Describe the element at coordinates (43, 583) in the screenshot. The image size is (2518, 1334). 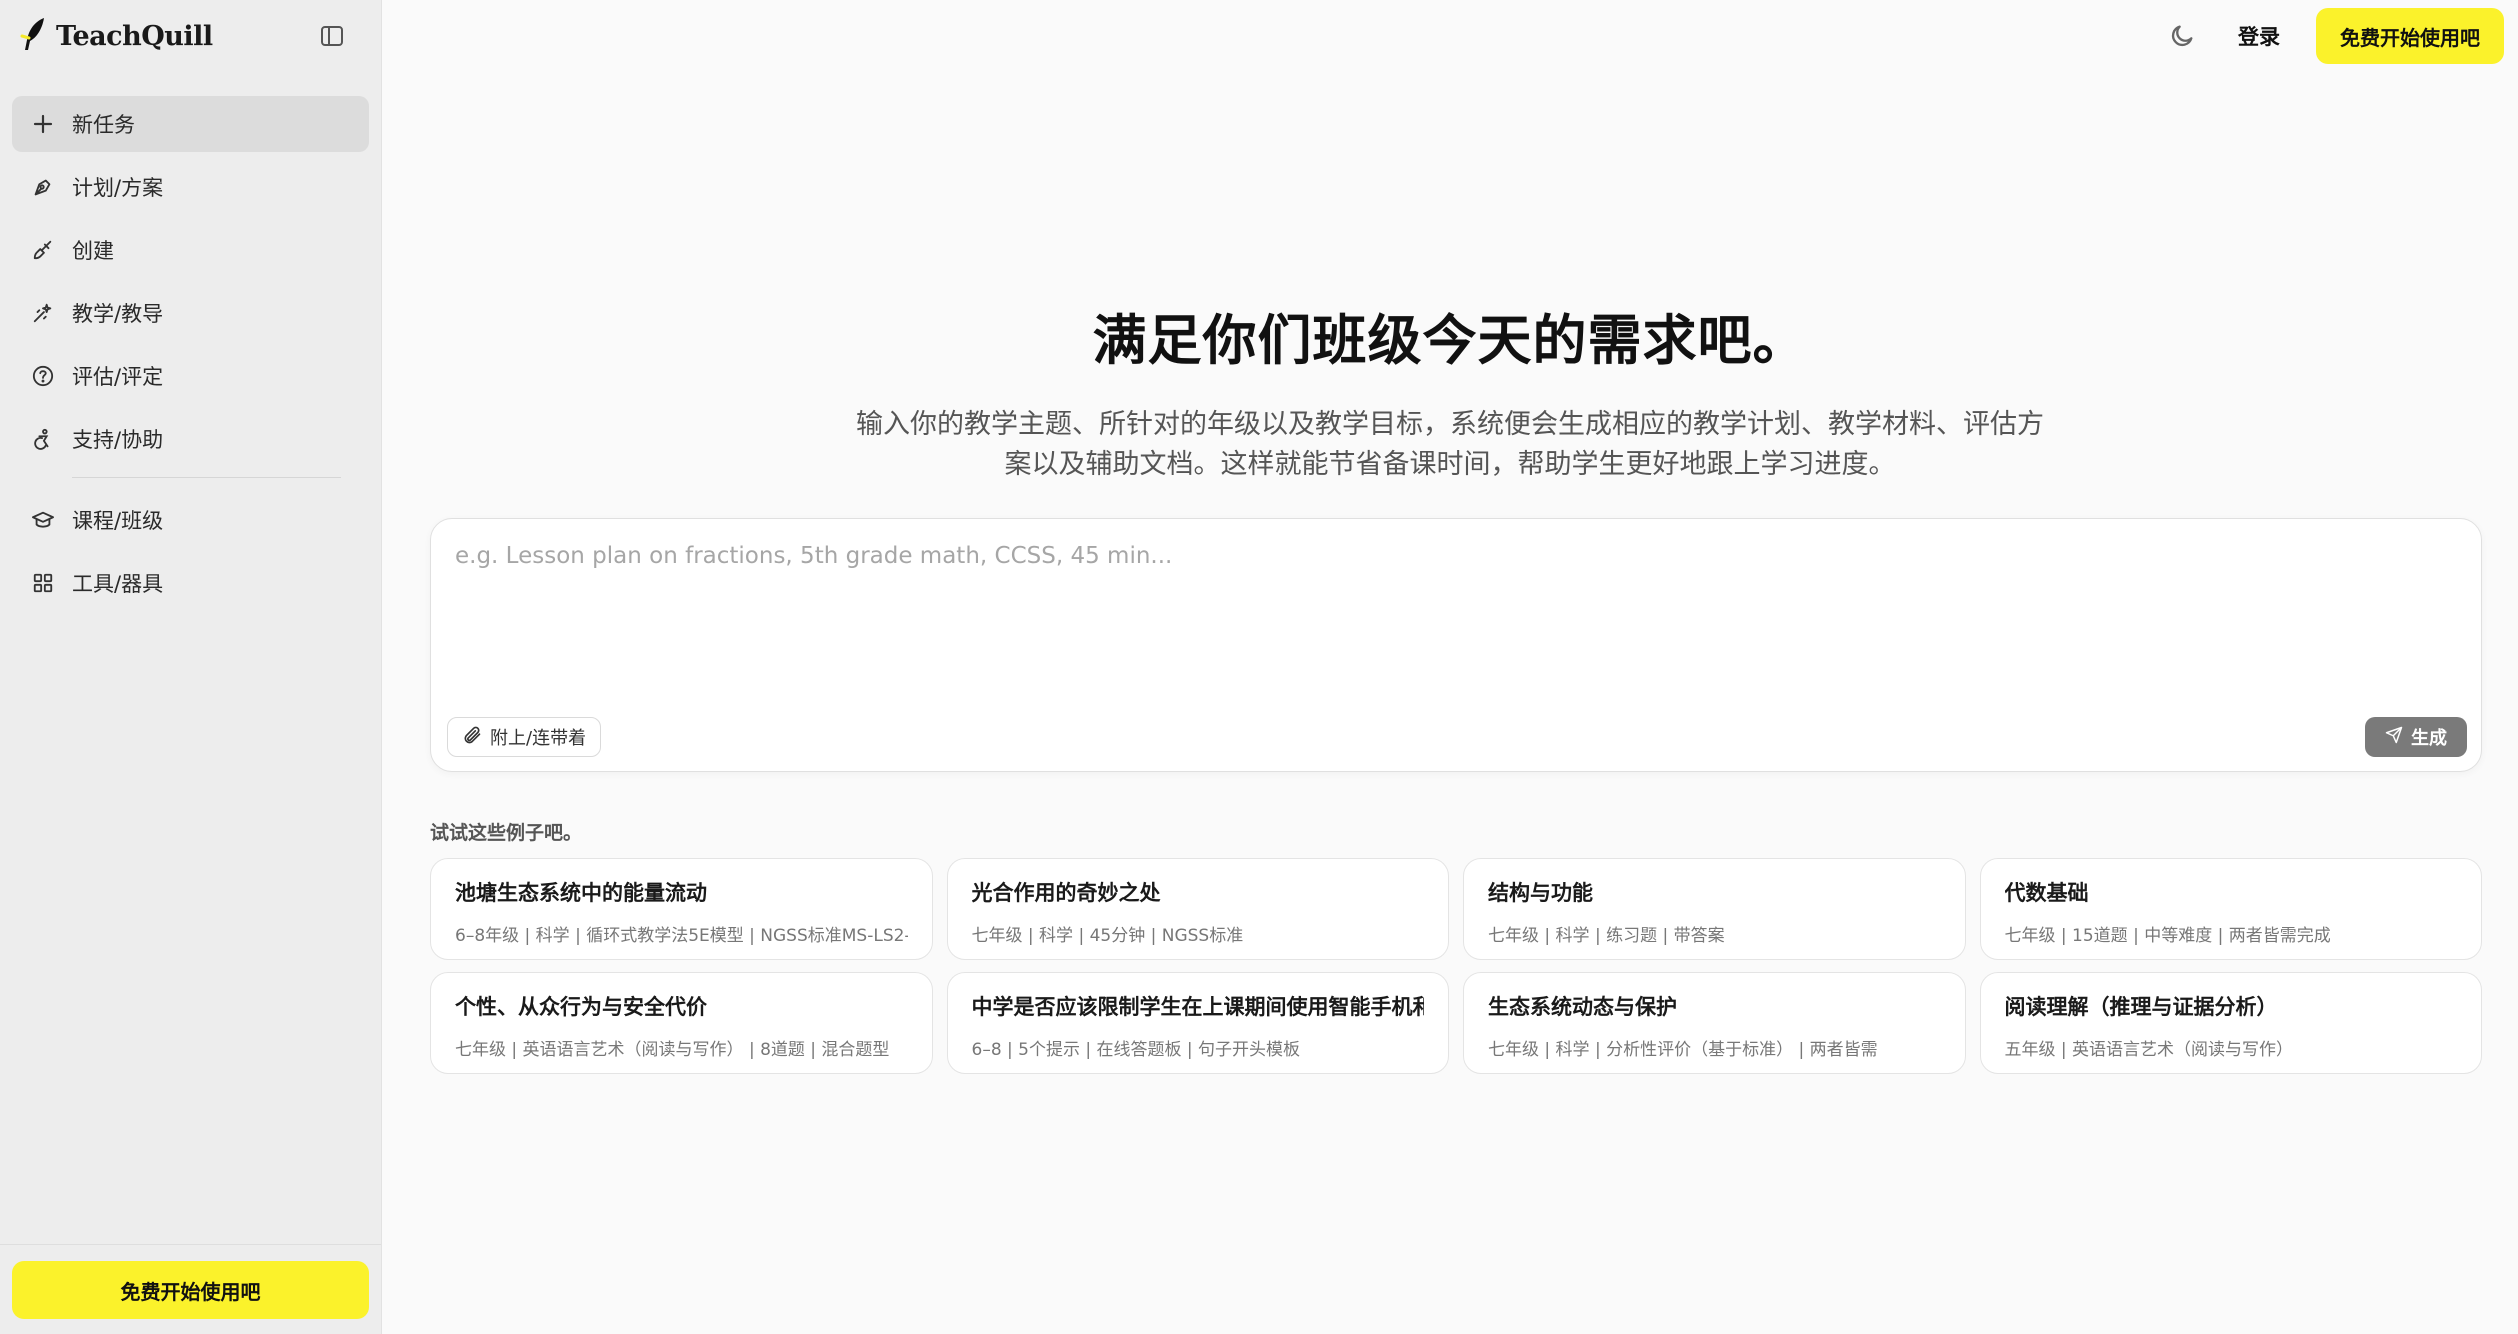
I see `grid-icon` at that location.